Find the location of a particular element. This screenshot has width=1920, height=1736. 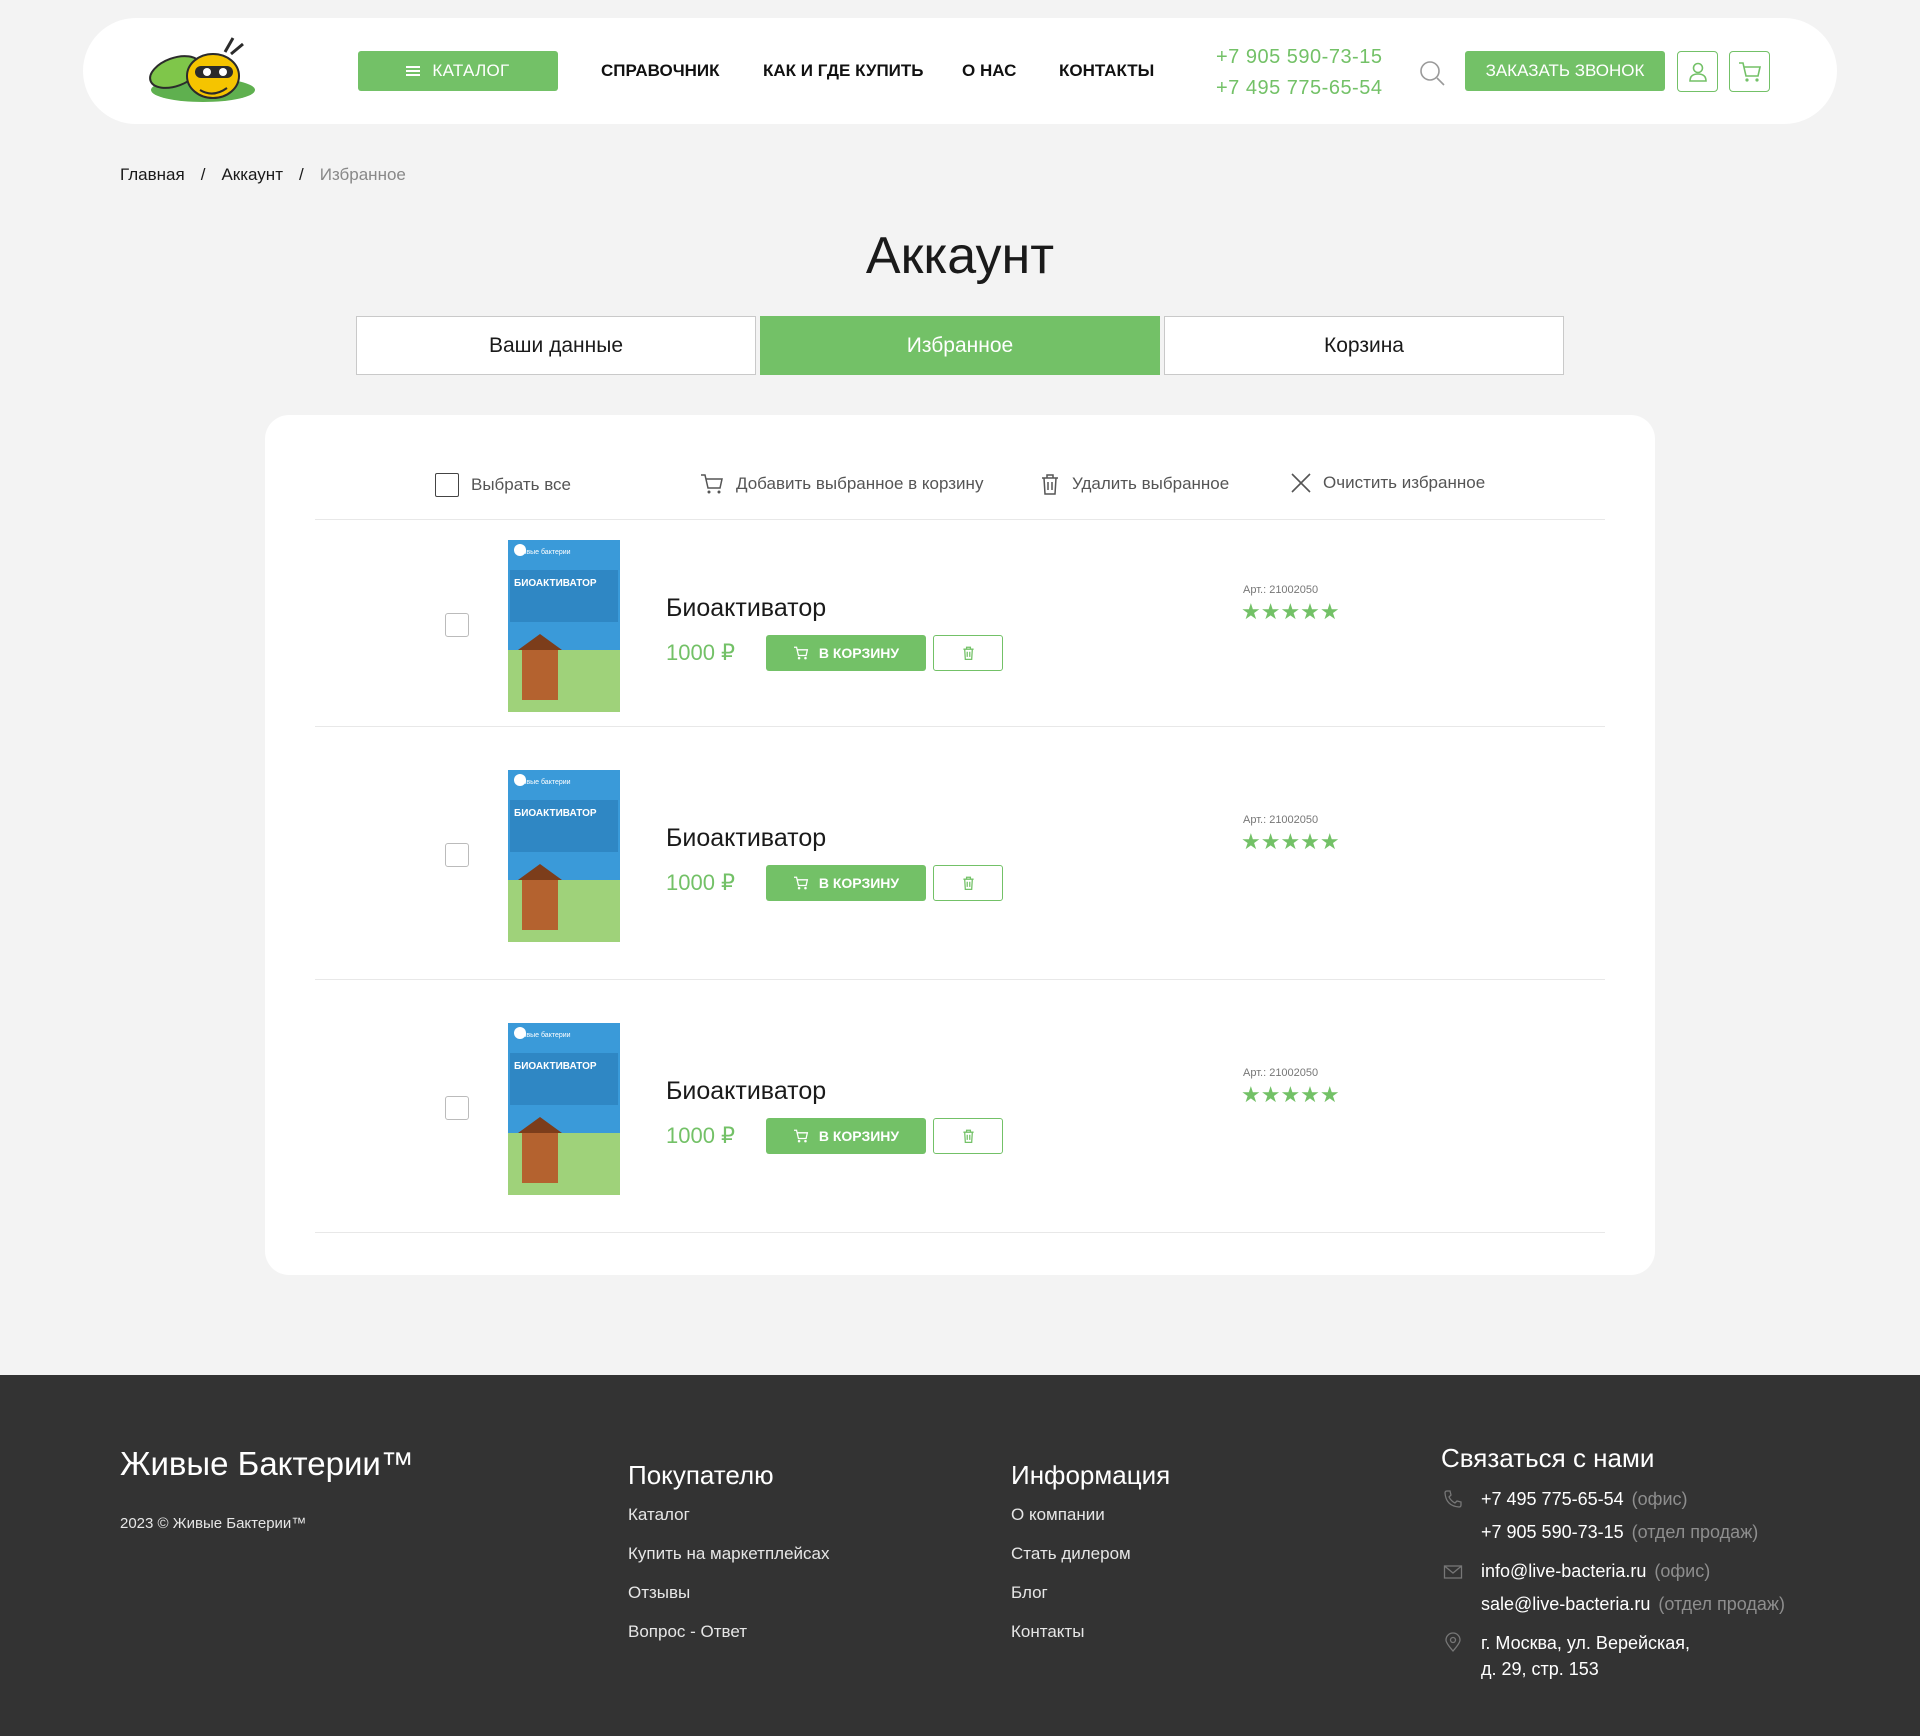

footer-link-blog: Блог is located at coordinates (1029, 1593).